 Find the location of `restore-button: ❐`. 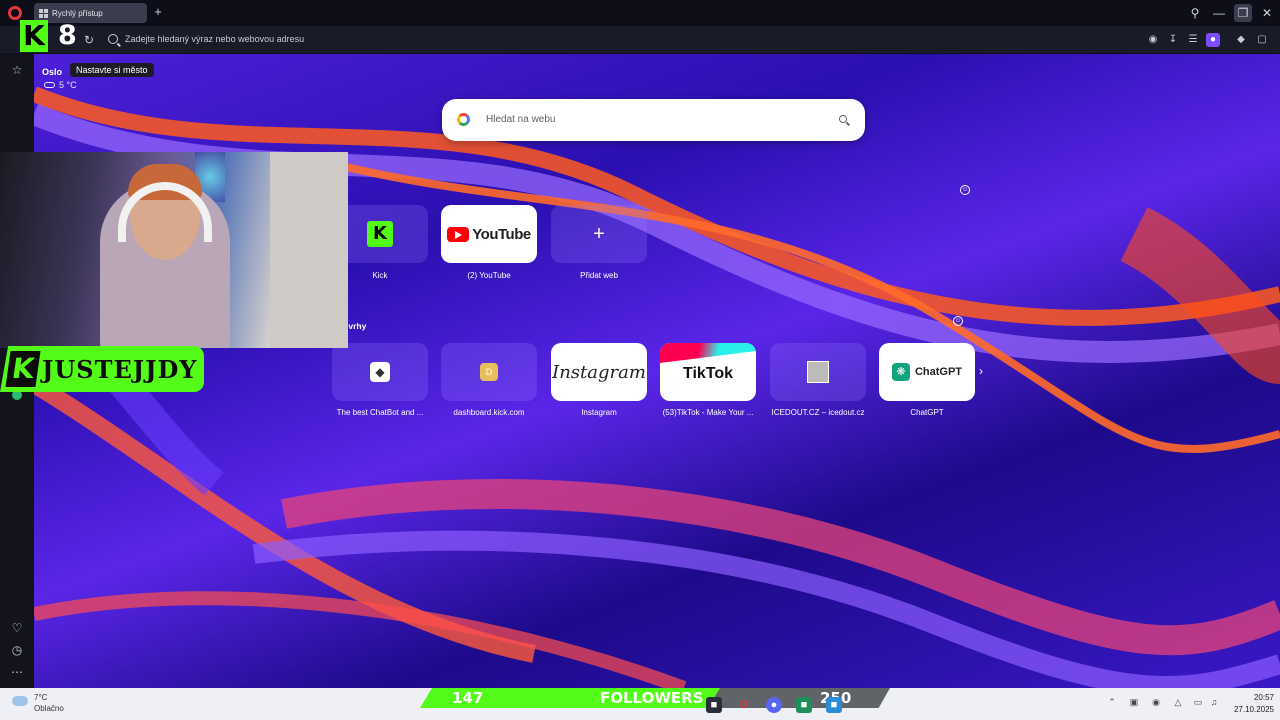

restore-button: ❐ is located at coordinates (1243, 13).